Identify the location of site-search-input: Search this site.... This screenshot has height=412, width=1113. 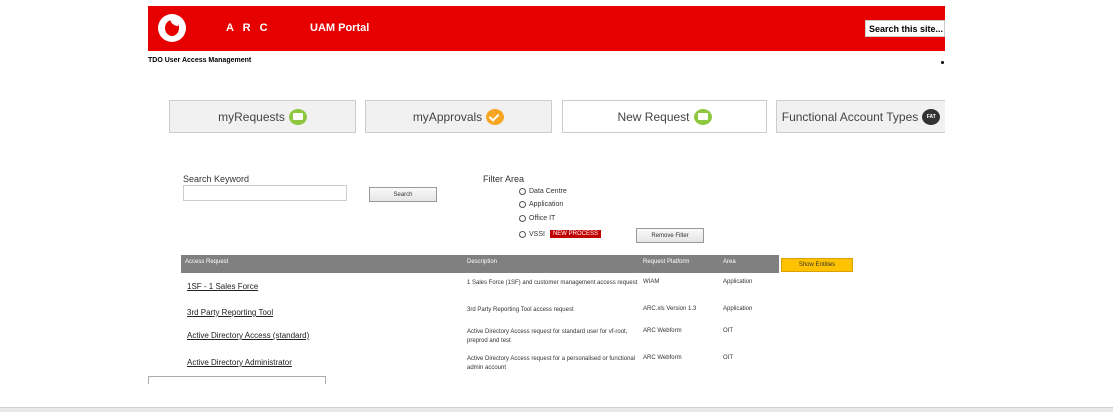
(905, 28).